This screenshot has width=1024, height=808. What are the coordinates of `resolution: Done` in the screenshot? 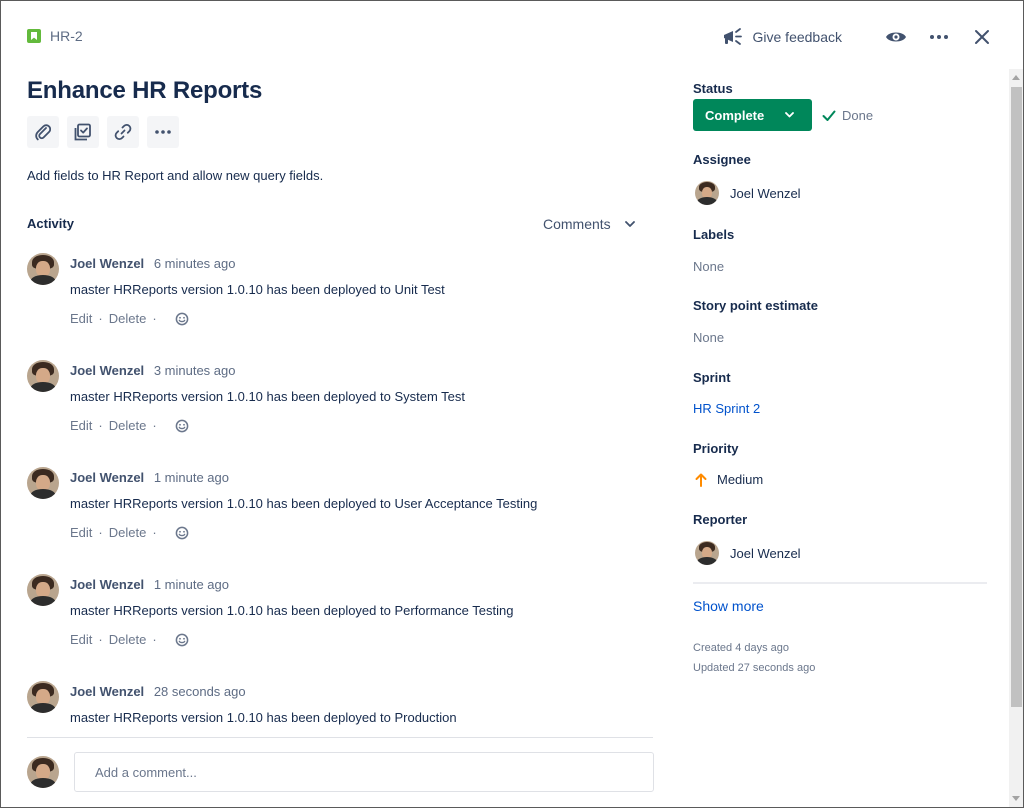 It's located at (847, 115).